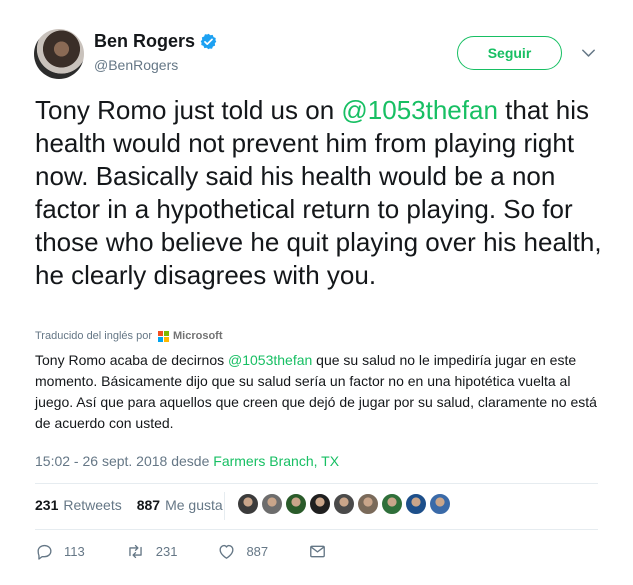 The image size is (633, 585). What do you see at coordinates (135, 551) in the screenshot?
I see `retweet-icon` at bounding box center [135, 551].